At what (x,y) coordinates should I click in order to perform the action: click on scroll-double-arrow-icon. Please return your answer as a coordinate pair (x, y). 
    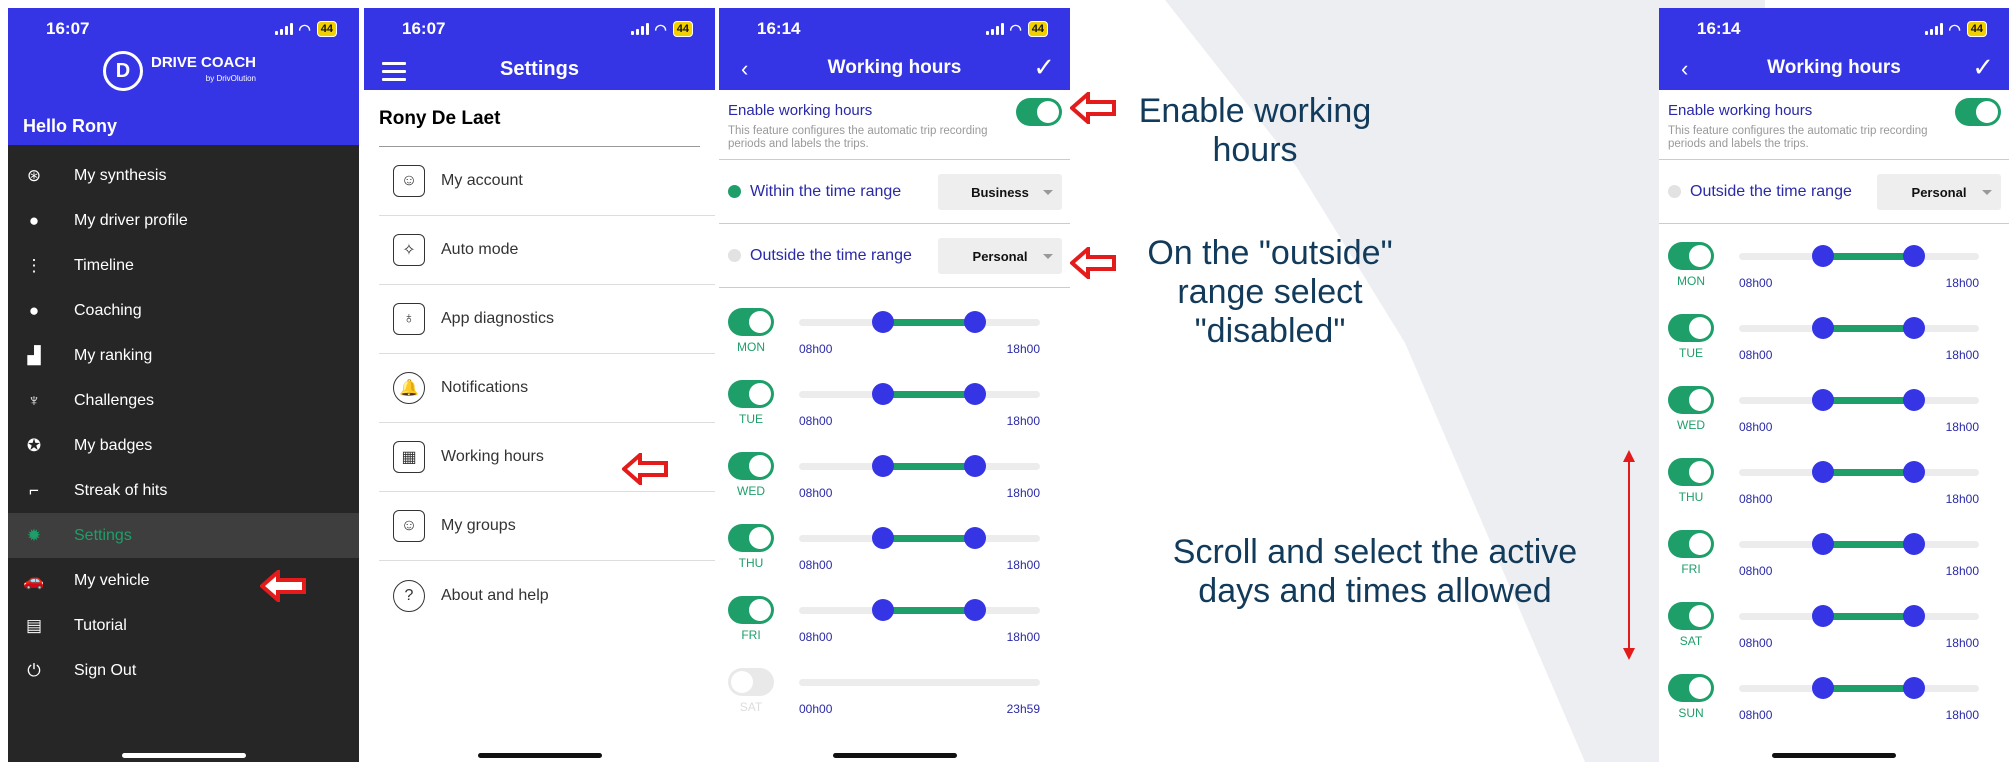
    Looking at the image, I should click on (1629, 555).